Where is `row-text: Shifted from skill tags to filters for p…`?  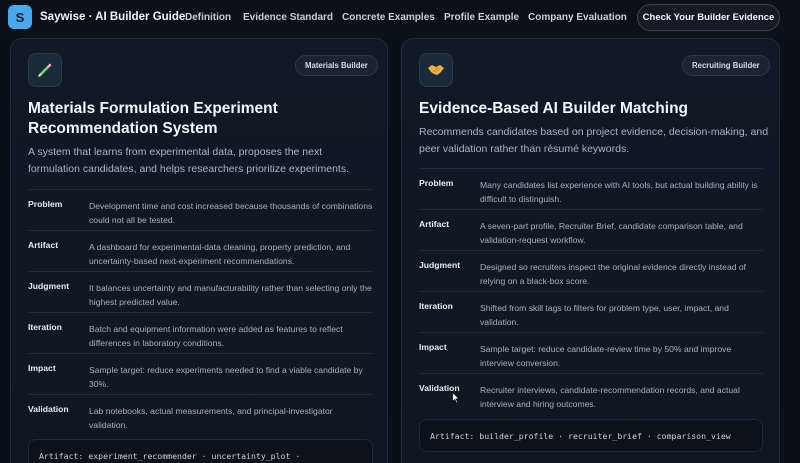
row-text: Shifted from skill tags to filters for p… is located at coordinates (604, 315).